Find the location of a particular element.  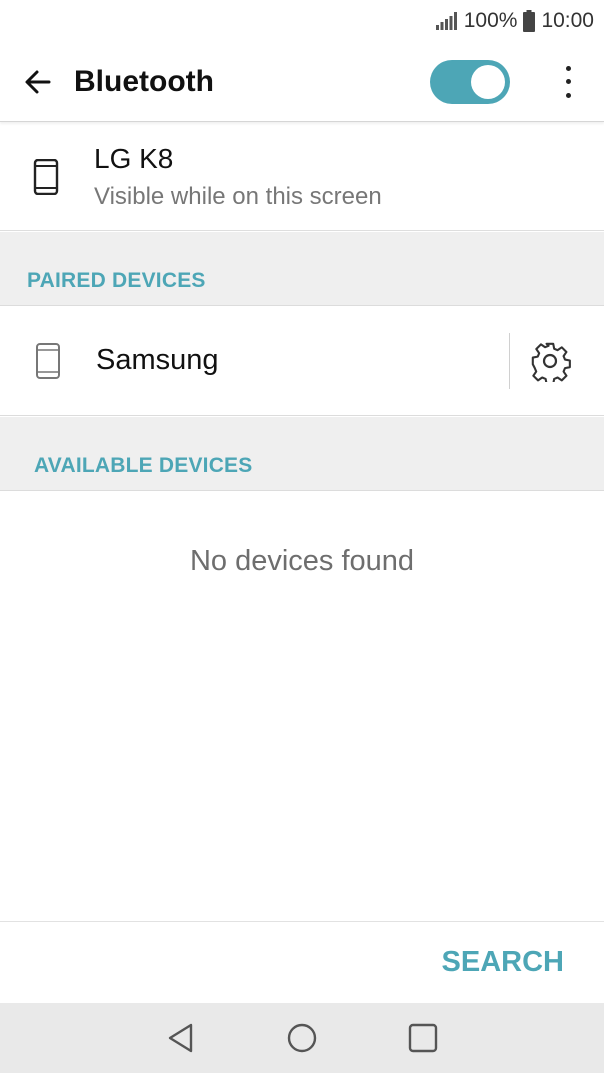

back-button is located at coordinates (38, 82).